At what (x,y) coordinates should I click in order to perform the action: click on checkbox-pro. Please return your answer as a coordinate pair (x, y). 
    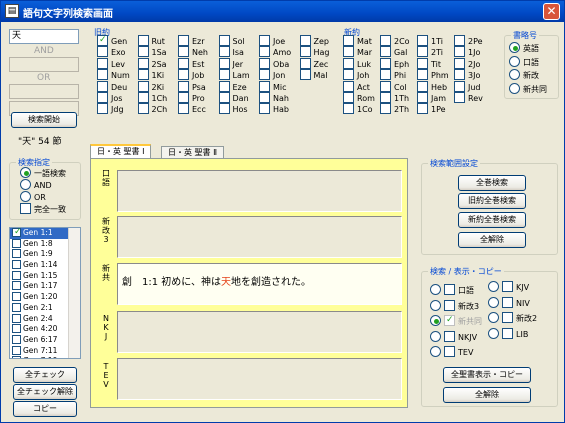
    Looking at the image, I should click on (183, 97).